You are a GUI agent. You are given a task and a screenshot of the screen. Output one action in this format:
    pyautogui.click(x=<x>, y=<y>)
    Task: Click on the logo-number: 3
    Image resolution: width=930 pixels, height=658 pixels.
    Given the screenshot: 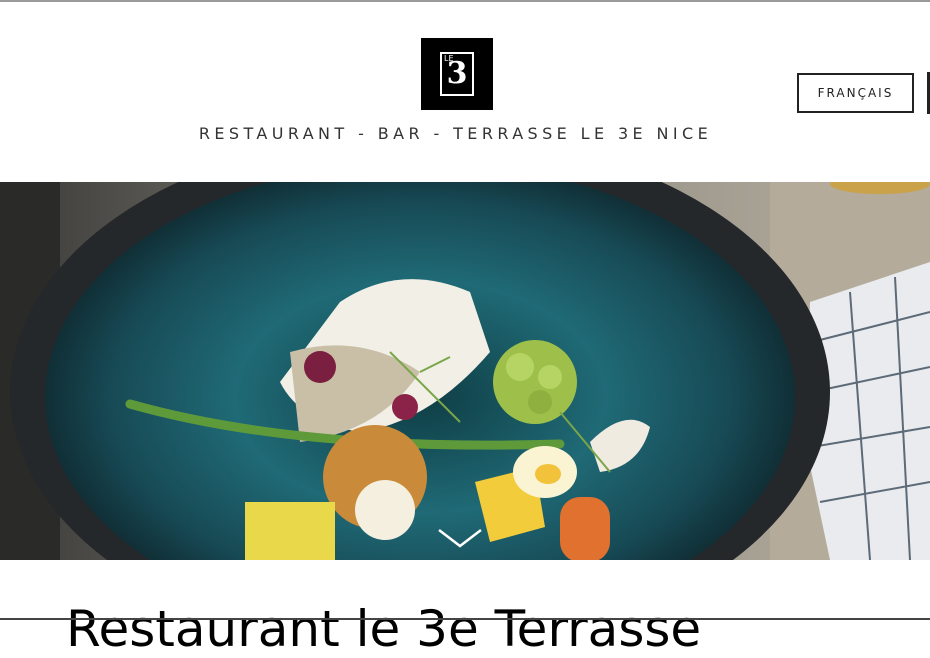 What is the action you would take?
    pyautogui.click(x=457, y=73)
    